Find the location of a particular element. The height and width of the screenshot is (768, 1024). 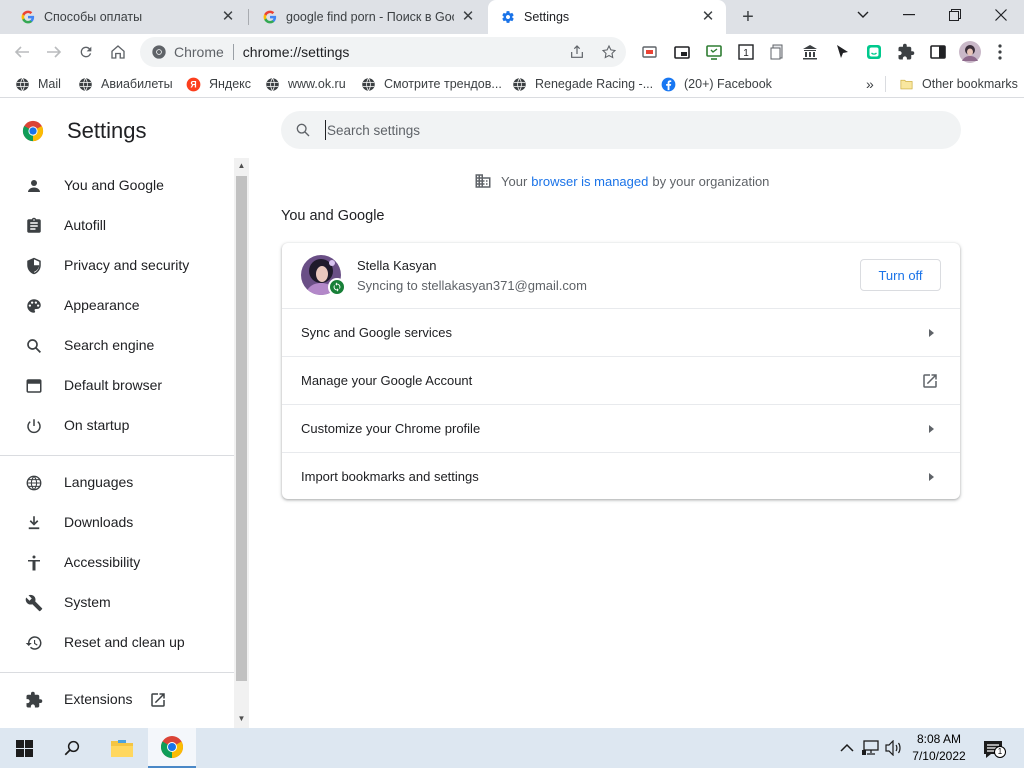

row-manage-google-account: Manage your Google Account is located at coordinates (621, 380).